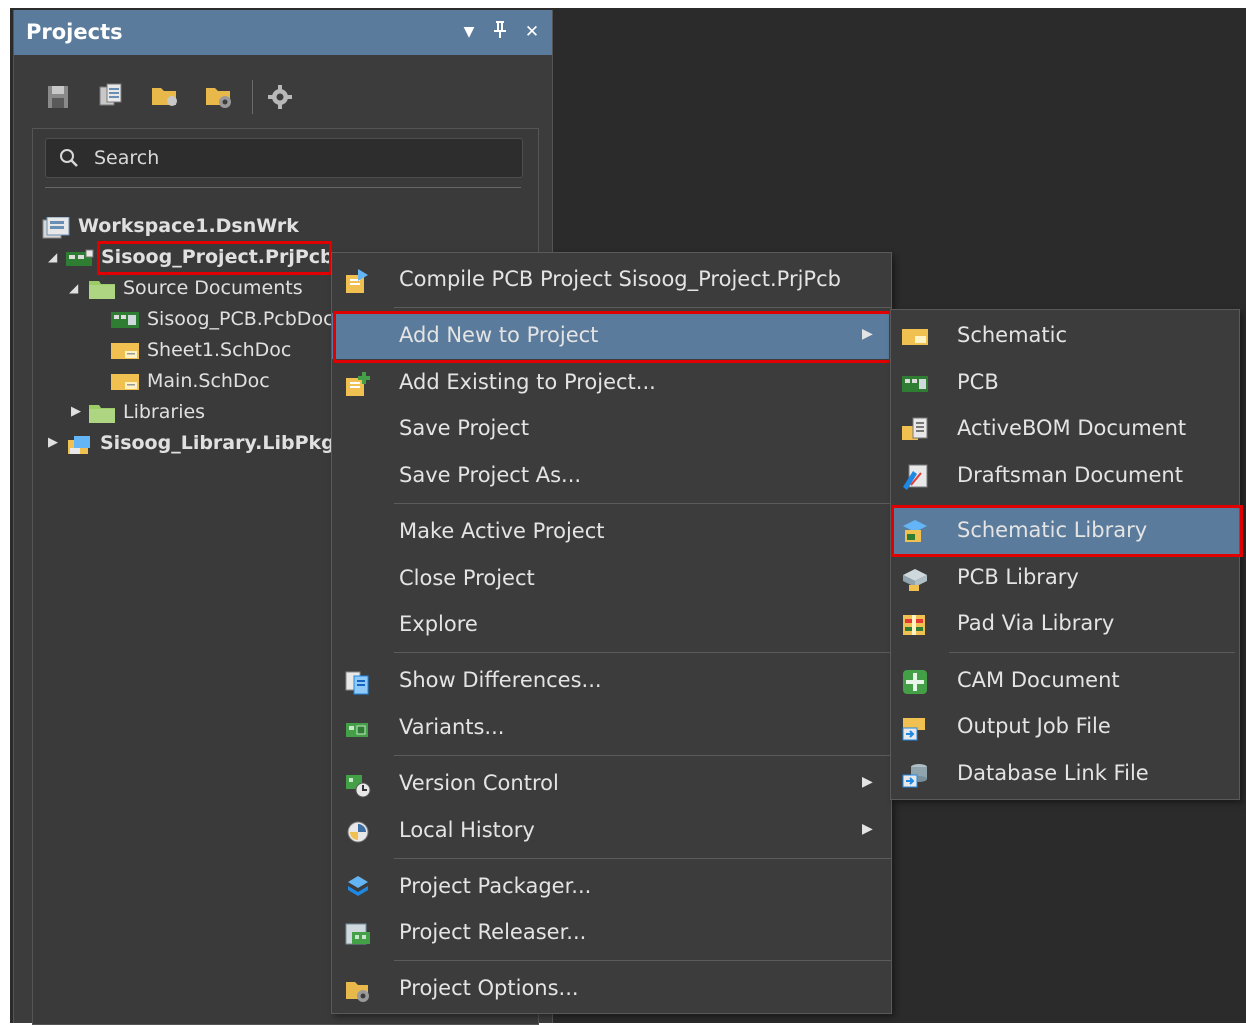 This screenshot has height=1025, width=1246. I want to click on submenu-item-output-job: Output Job File, so click(1065, 727).